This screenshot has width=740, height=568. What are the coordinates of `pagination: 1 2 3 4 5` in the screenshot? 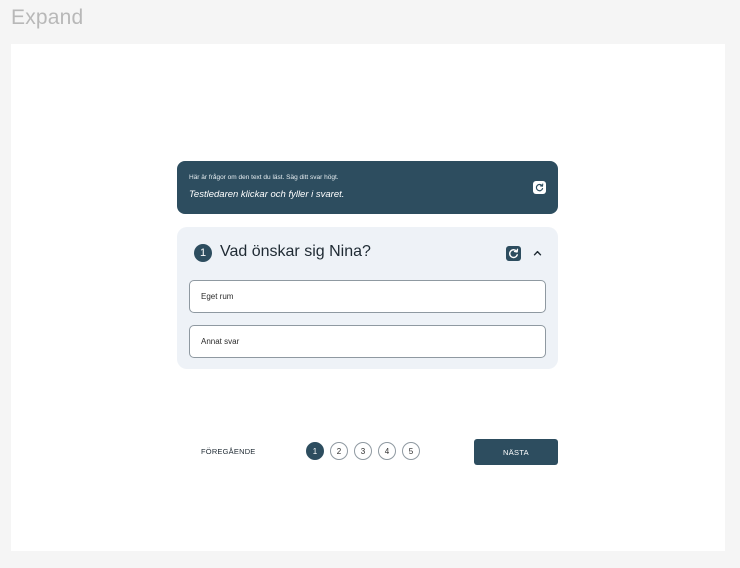 It's located at (363, 451).